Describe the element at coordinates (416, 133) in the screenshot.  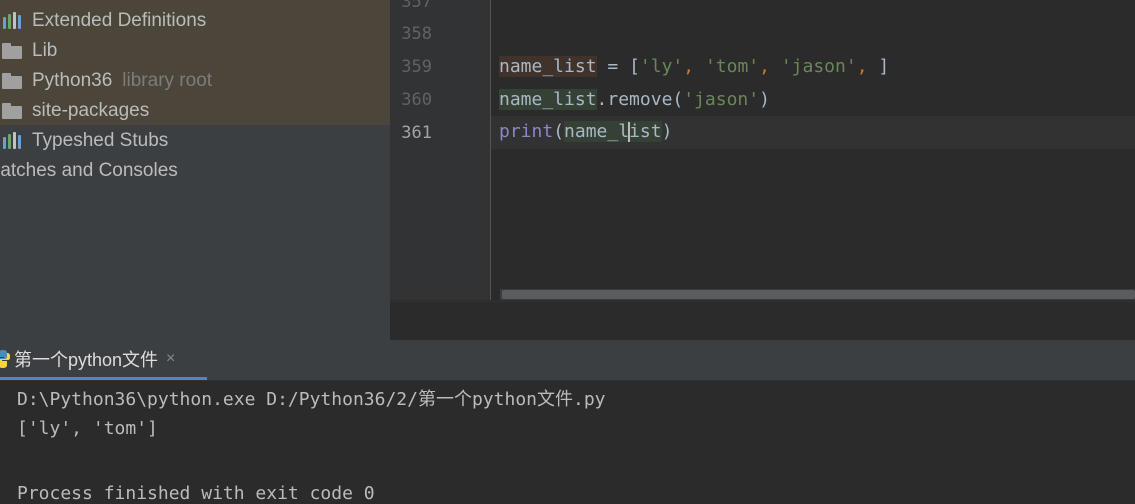
I see `line-number-active: 361` at that location.